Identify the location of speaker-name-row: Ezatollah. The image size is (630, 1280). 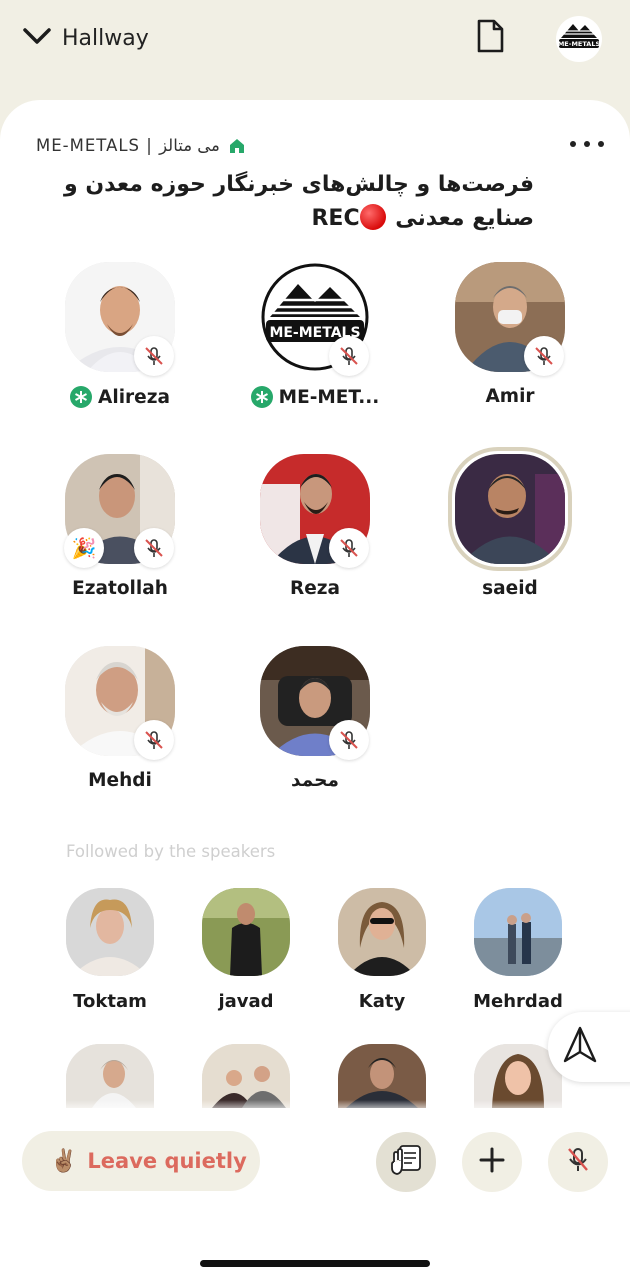
(120, 588).